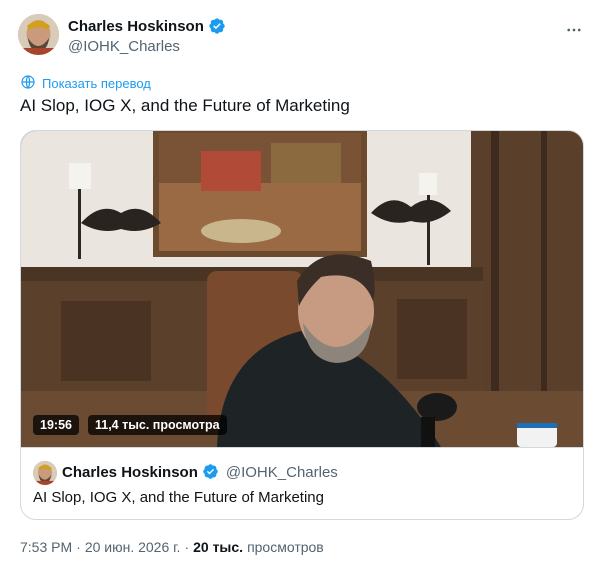 This screenshot has width=600, height=572. Describe the element at coordinates (285, 547) in the screenshot. I see `views-label: просмотров` at that location.